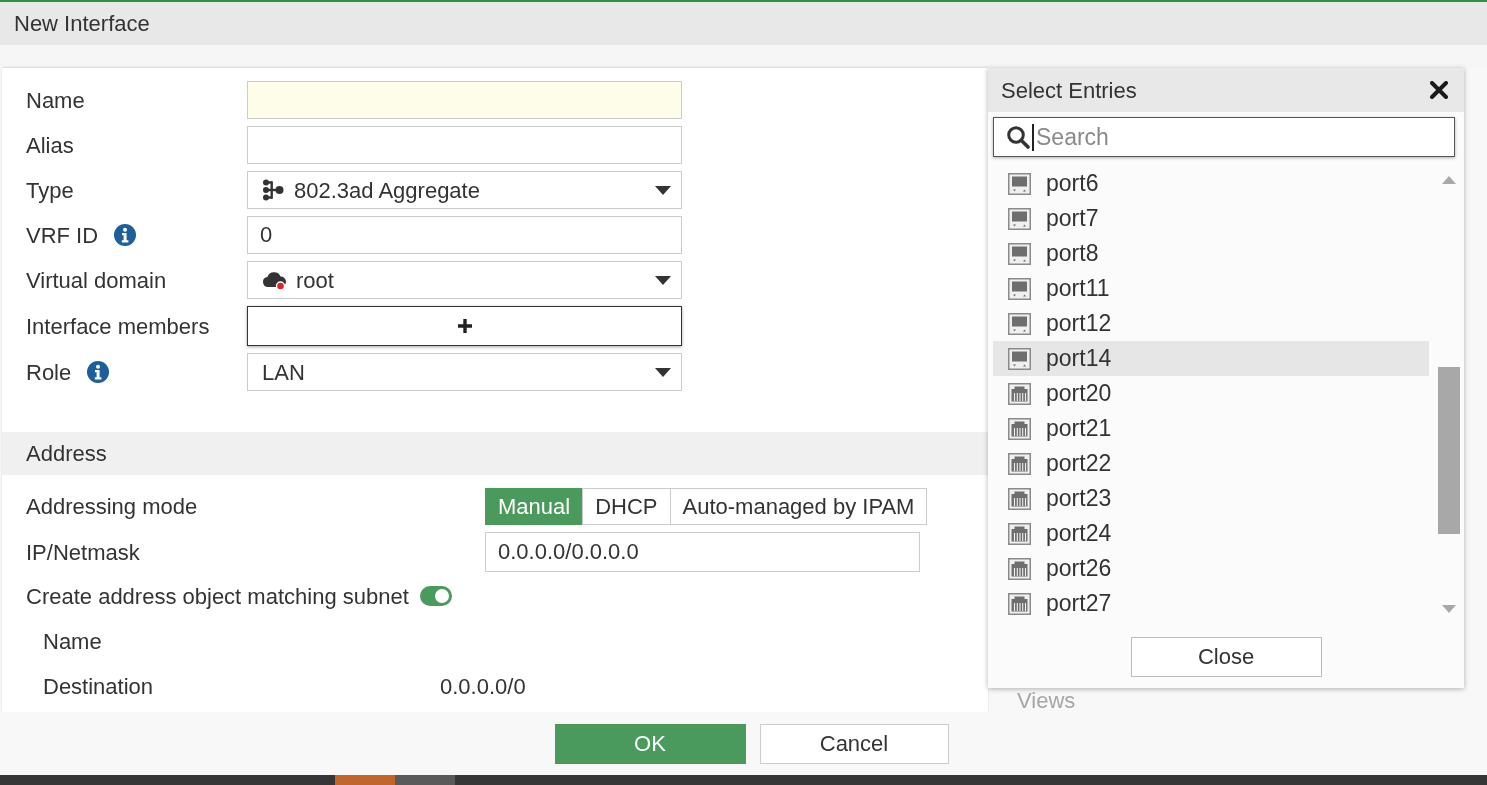 Image resolution: width=1487 pixels, height=785 pixels. What do you see at coordinates (1018, 137) in the screenshot?
I see `search-icon` at bounding box center [1018, 137].